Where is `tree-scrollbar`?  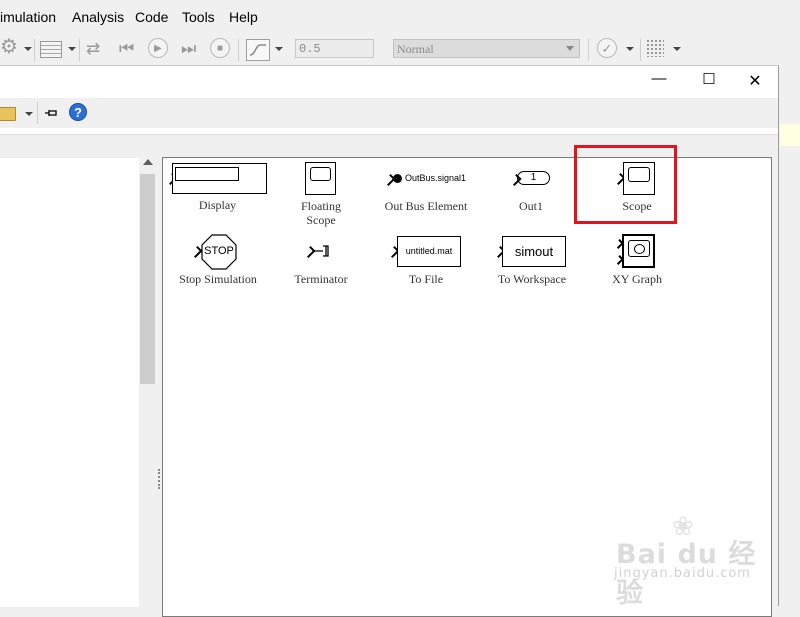 tree-scrollbar is located at coordinates (147, 380).